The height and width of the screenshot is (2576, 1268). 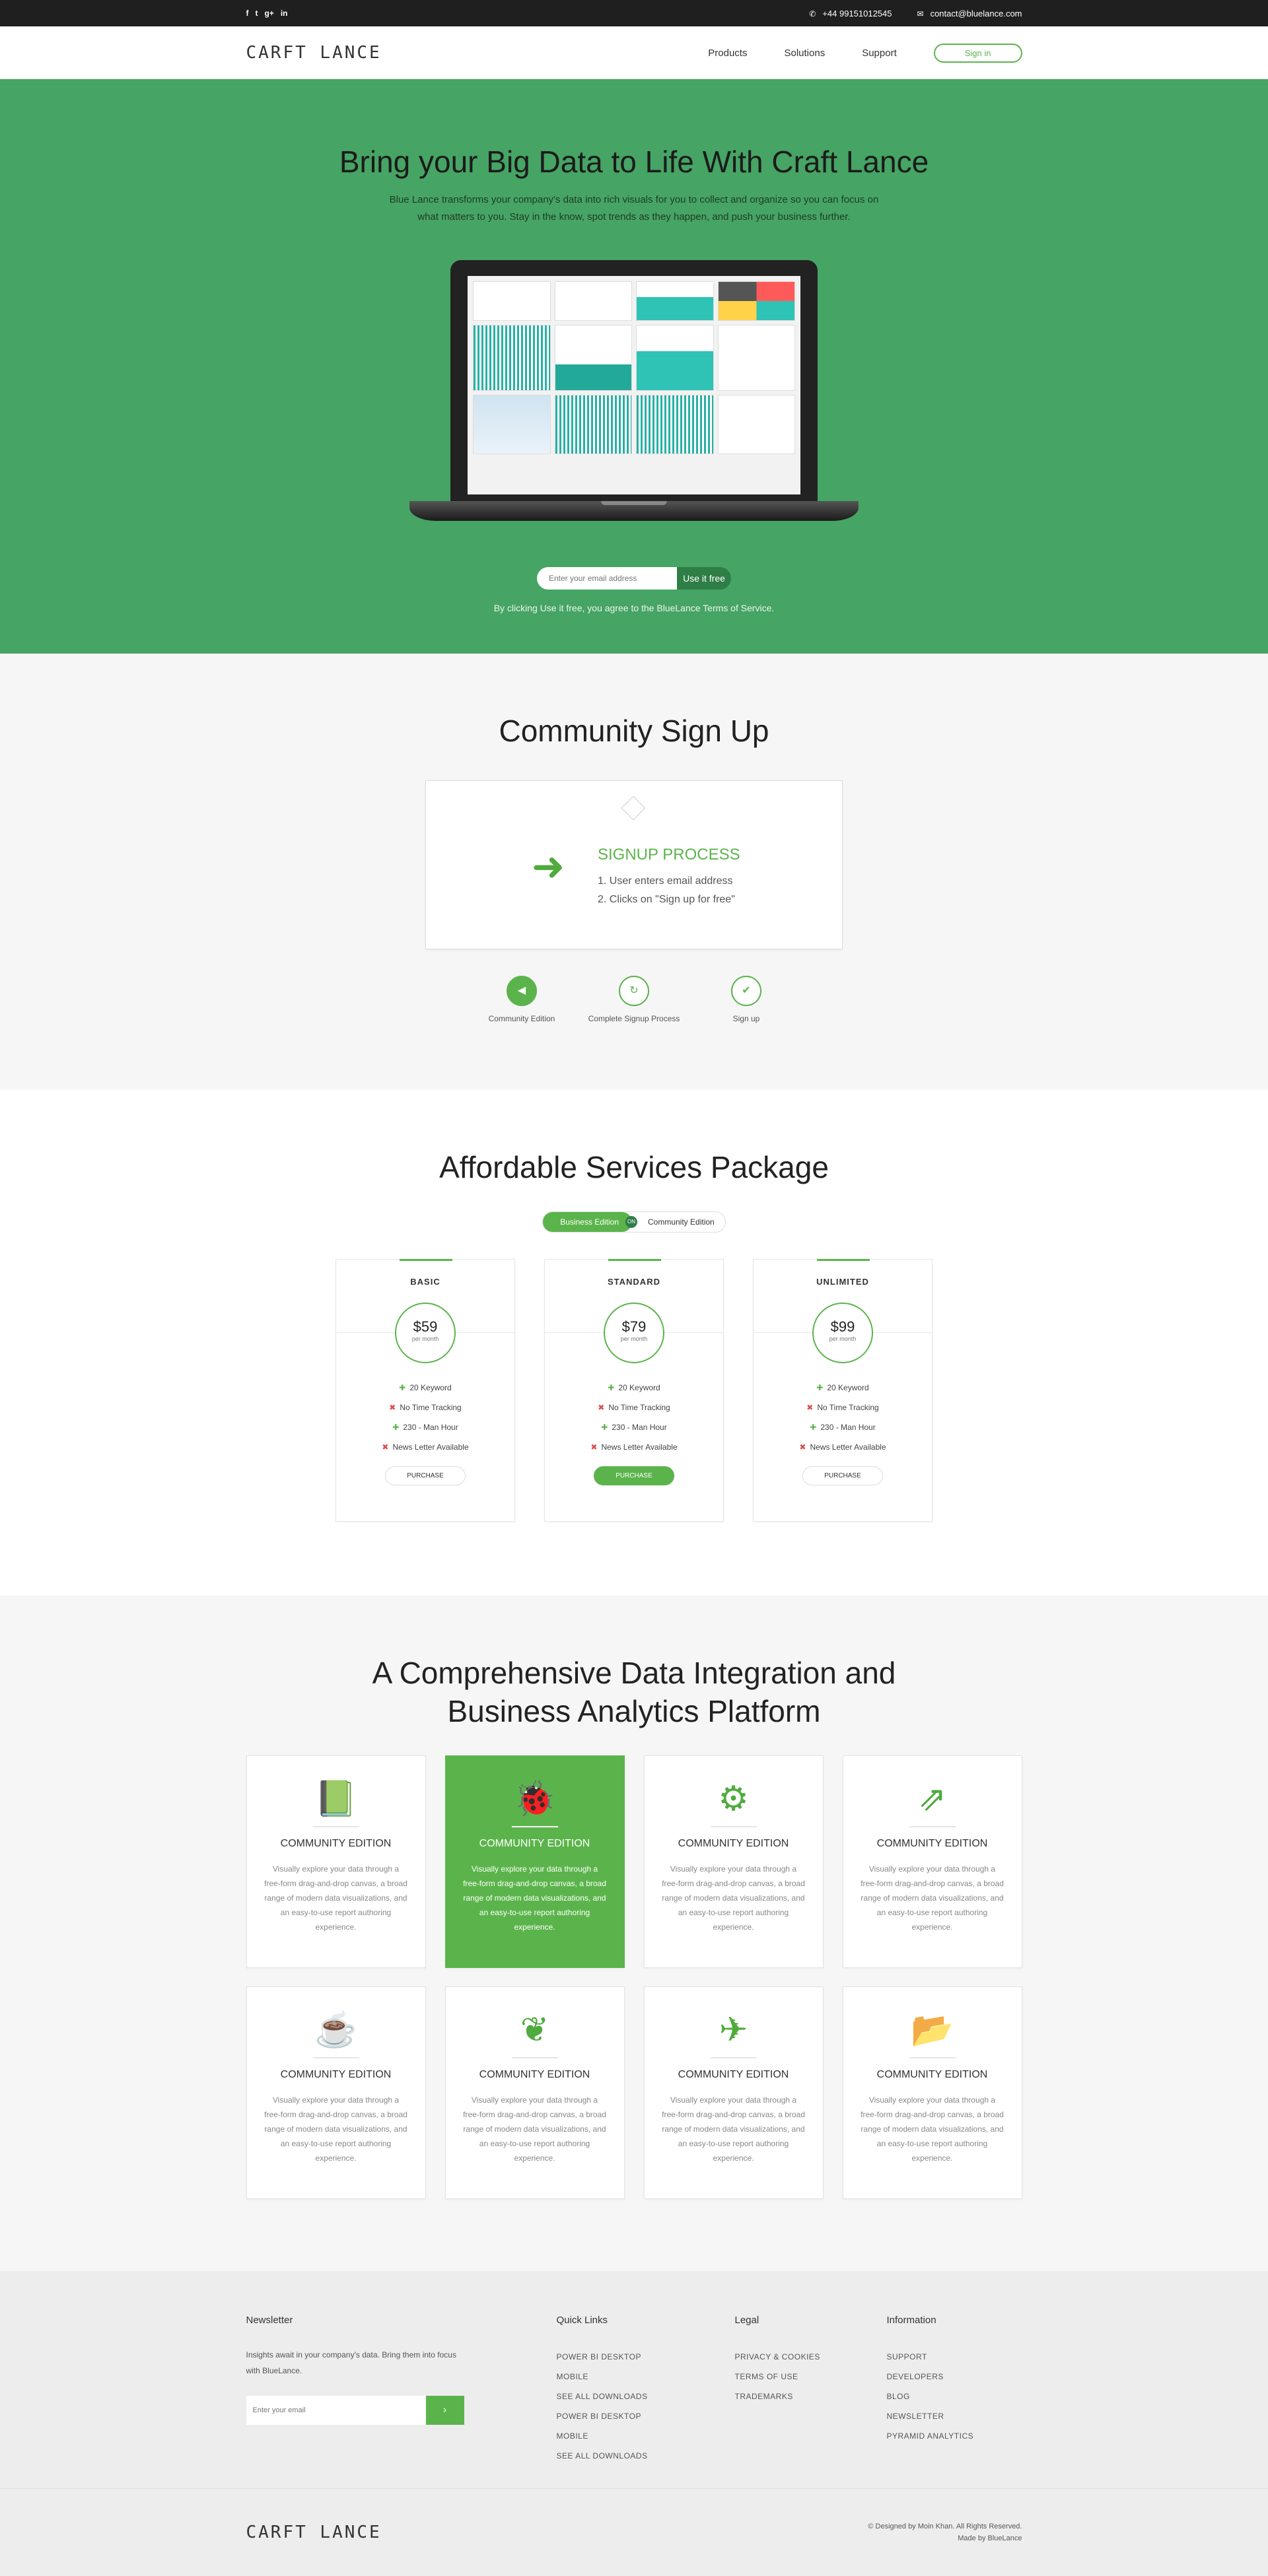 What do you see at coordinates (733, 2030) in the screenshot?
I see `paper-plane-icon: ✈` at bounding box center [733, 2030].